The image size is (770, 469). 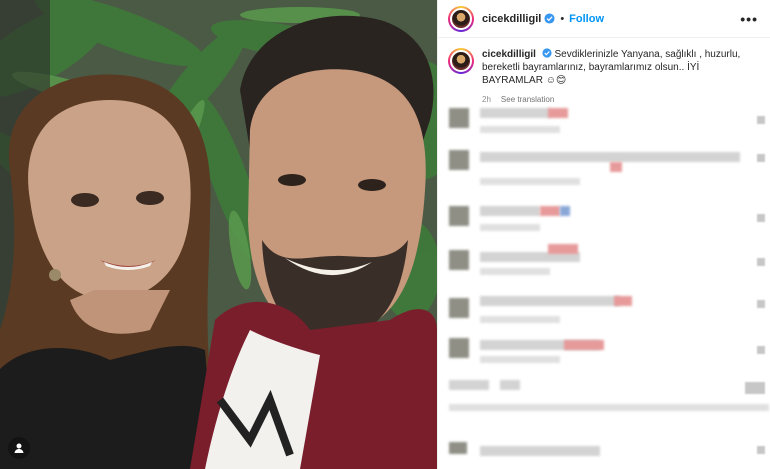 I want to click on follow-button: Follow, so click(x=586, y=19).